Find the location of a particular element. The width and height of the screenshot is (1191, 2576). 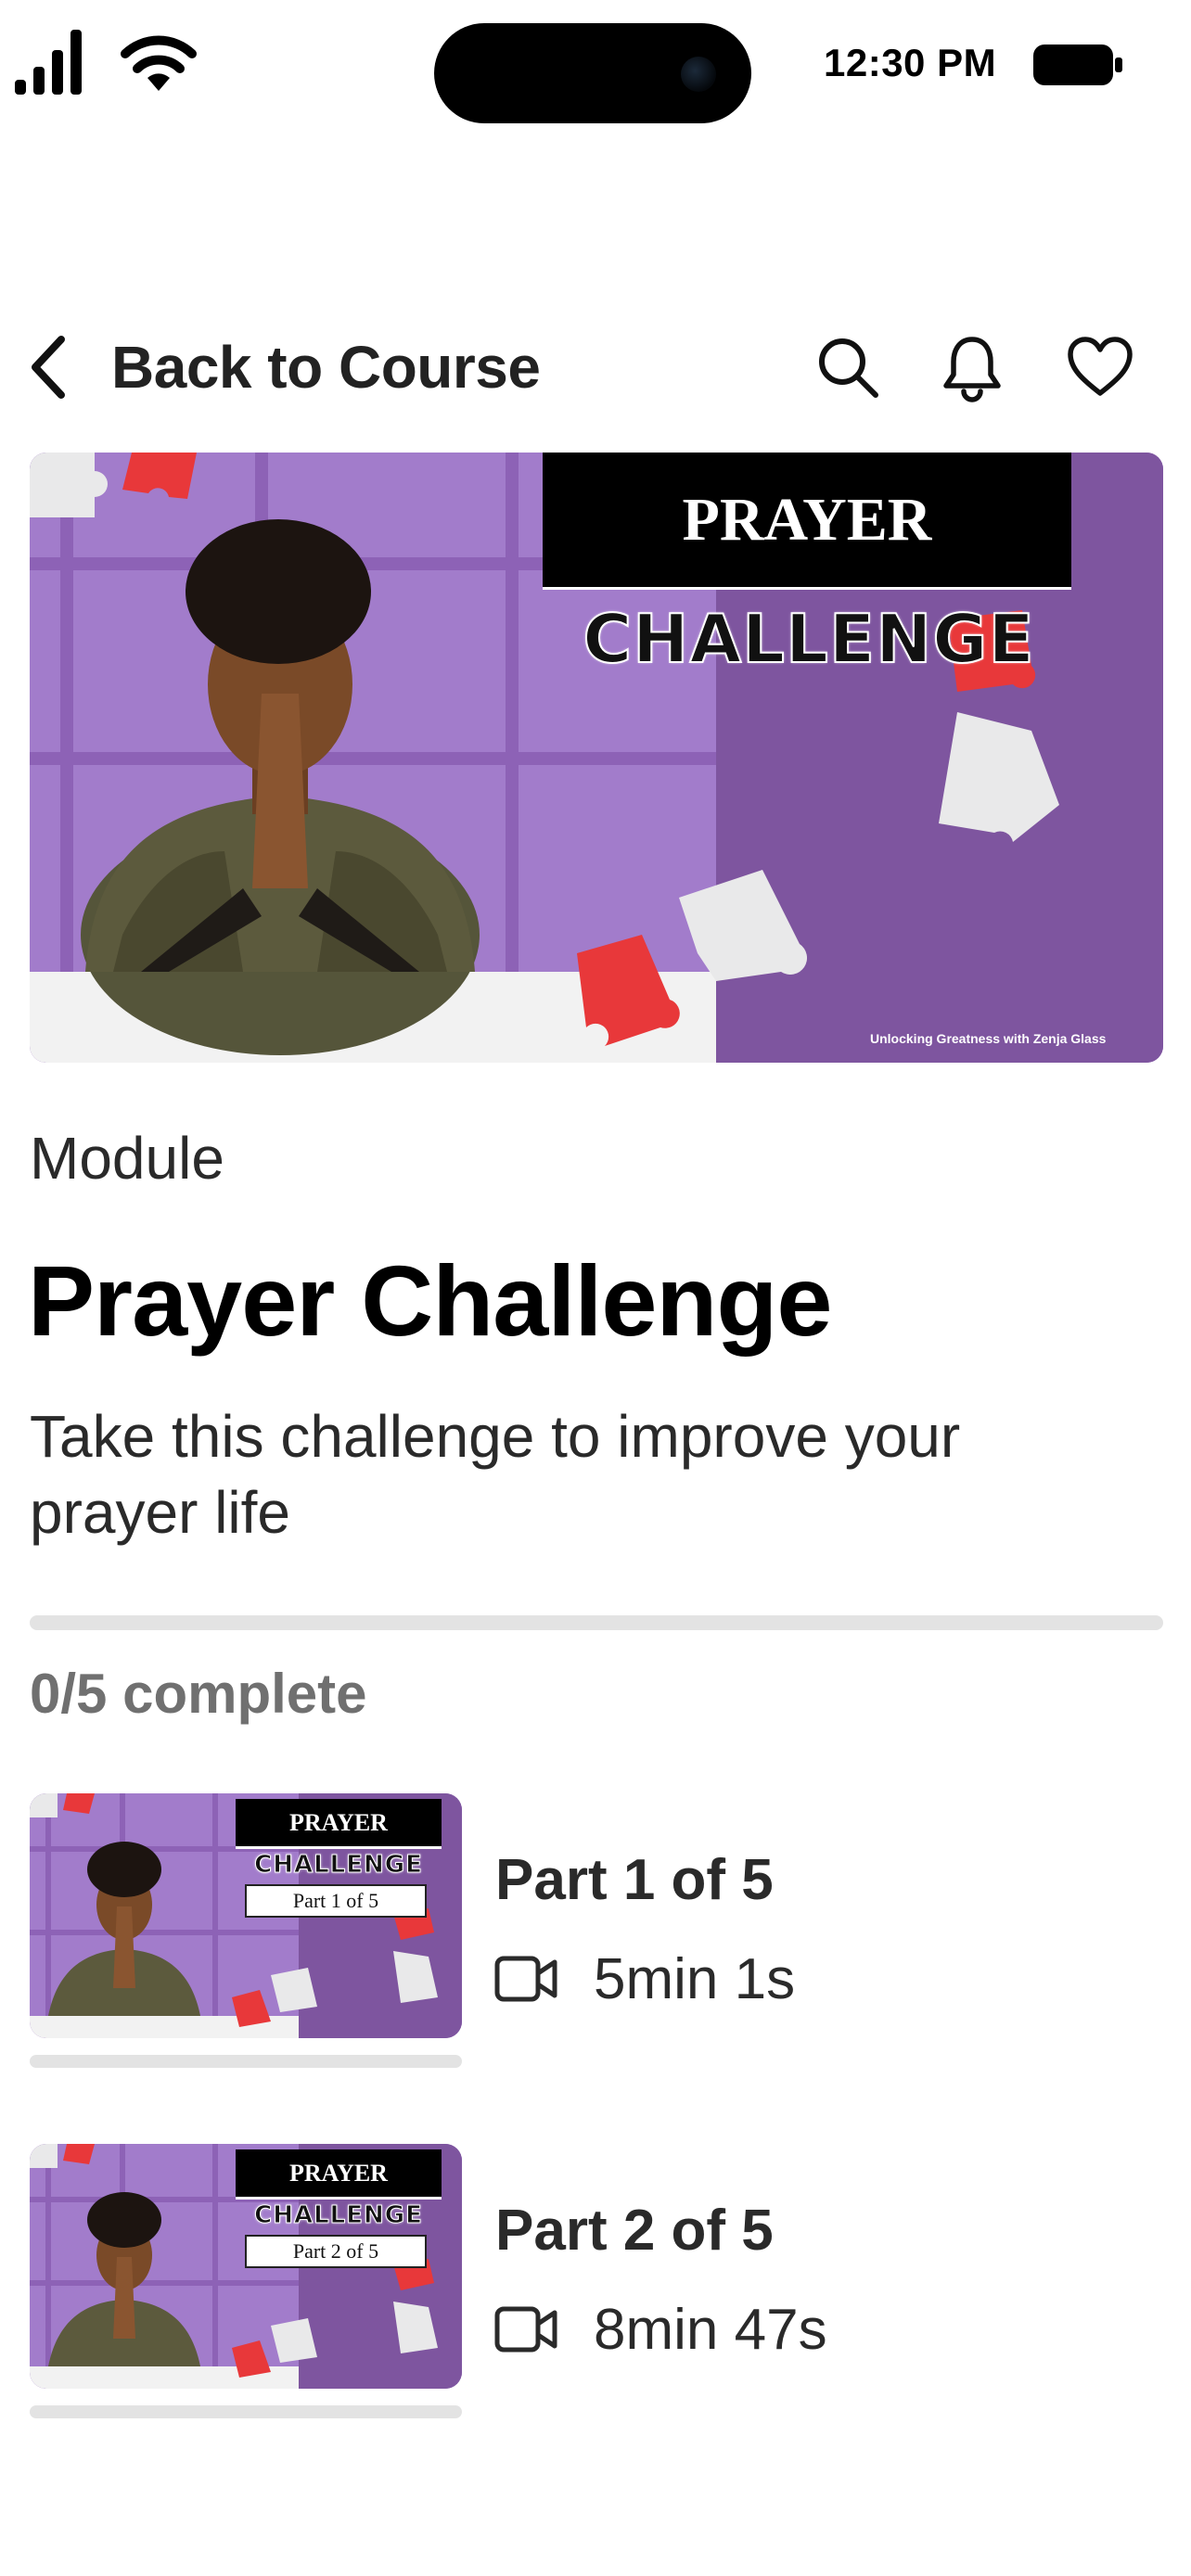

lesson-meta: 5min 1s is located at coordinates (644, 1979).